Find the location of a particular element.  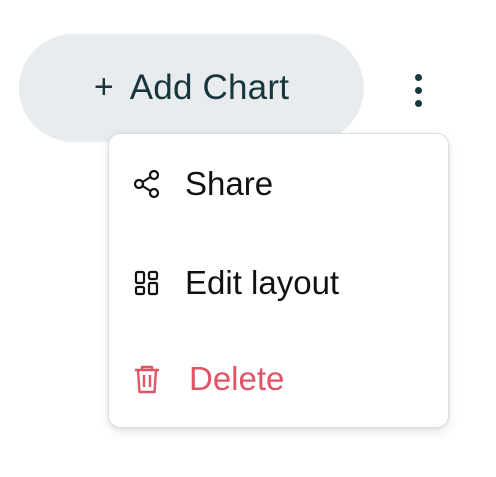

menu-item-share: Share is located at coordinates (278, 184).